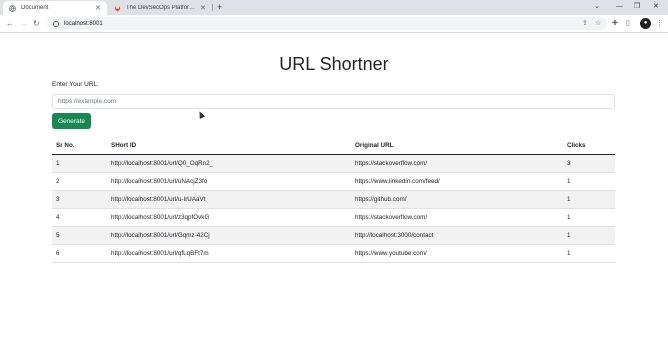 The height and width of the screenshot is (360, 668). Describe the element at coordinates (656, 7) in the screenshot. I see `close-window-icon: ✕` at that location.